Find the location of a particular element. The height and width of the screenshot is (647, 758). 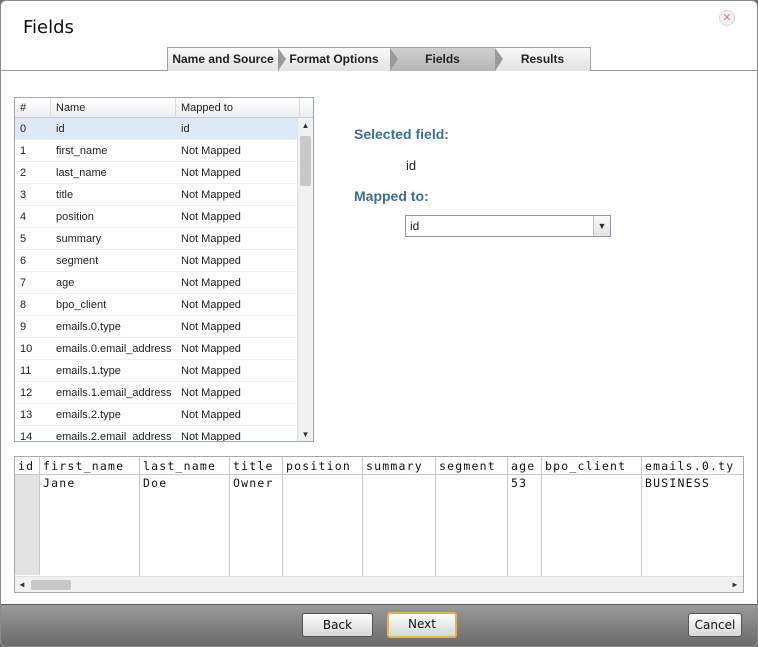

cell-name: emails.0.email_address is located at coordinates (114, 349).